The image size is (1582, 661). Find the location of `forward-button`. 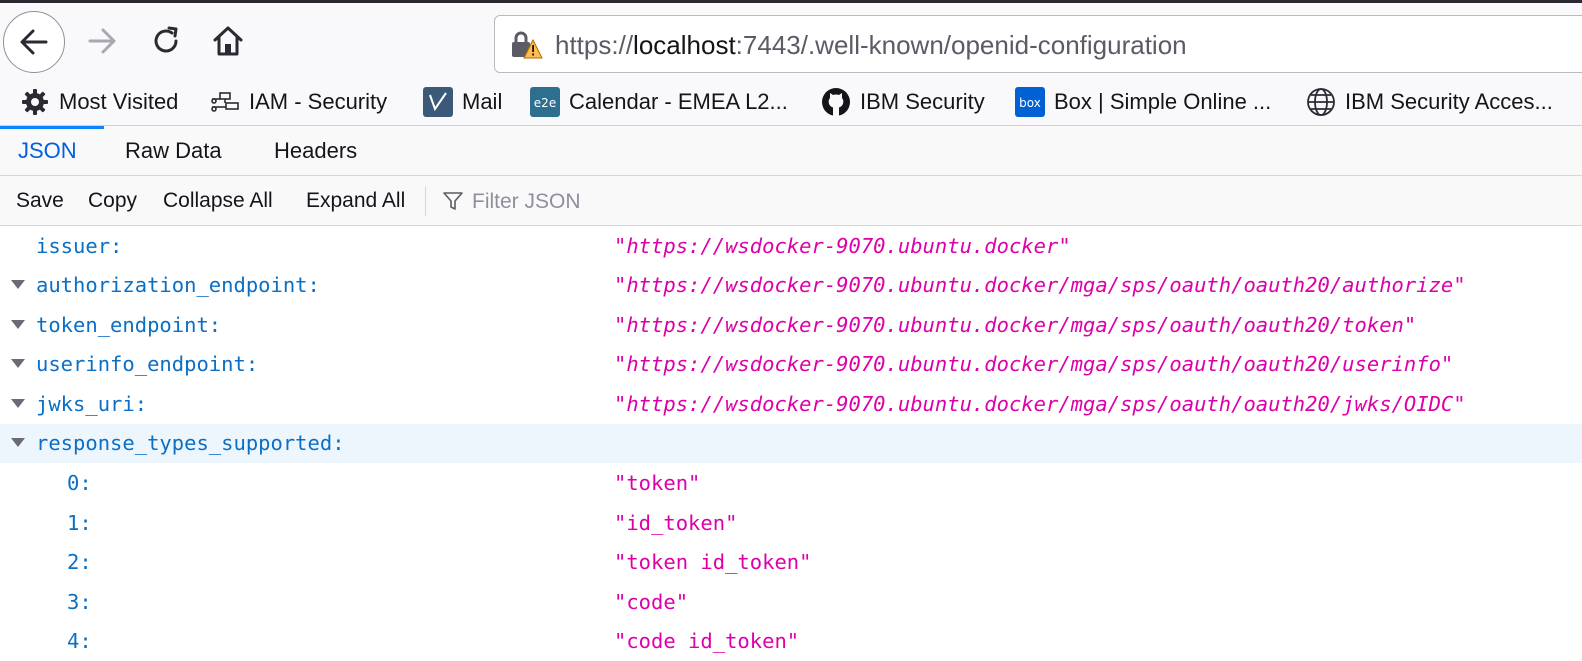

forward-button is located at coordinates (102, 41).